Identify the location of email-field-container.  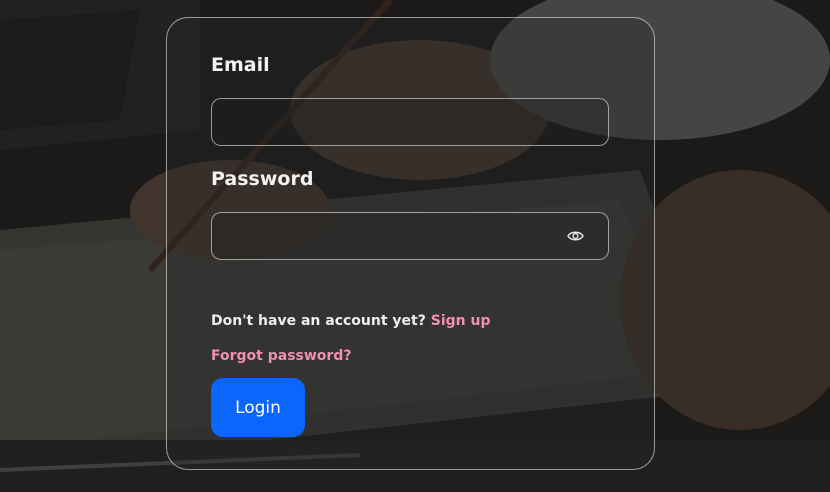
(410, 122).